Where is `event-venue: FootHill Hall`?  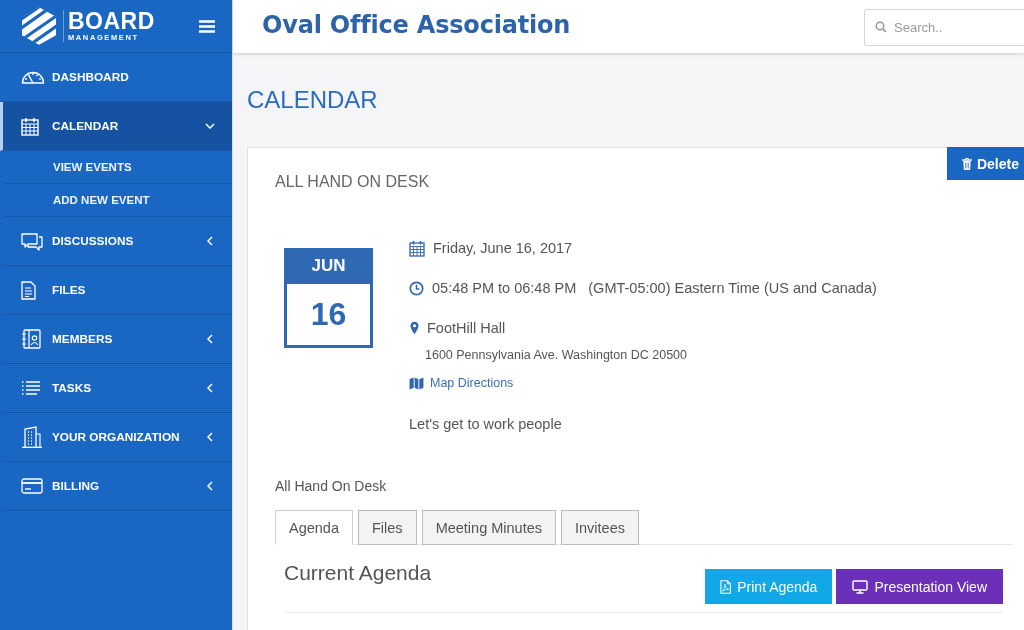 event-venue: FootHill Hall is located at coordinates (466, 328).